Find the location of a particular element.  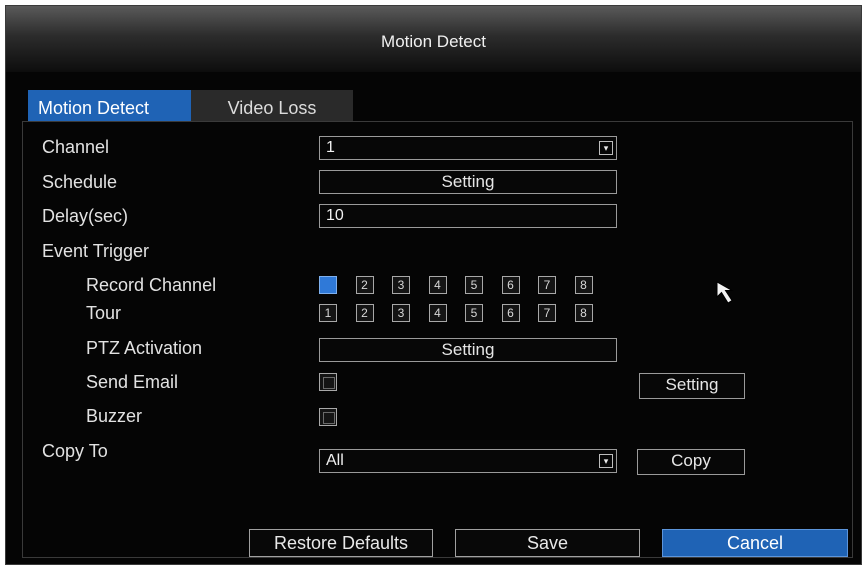

schedule-setting-button: Setting is located at coordinates (468, 182).